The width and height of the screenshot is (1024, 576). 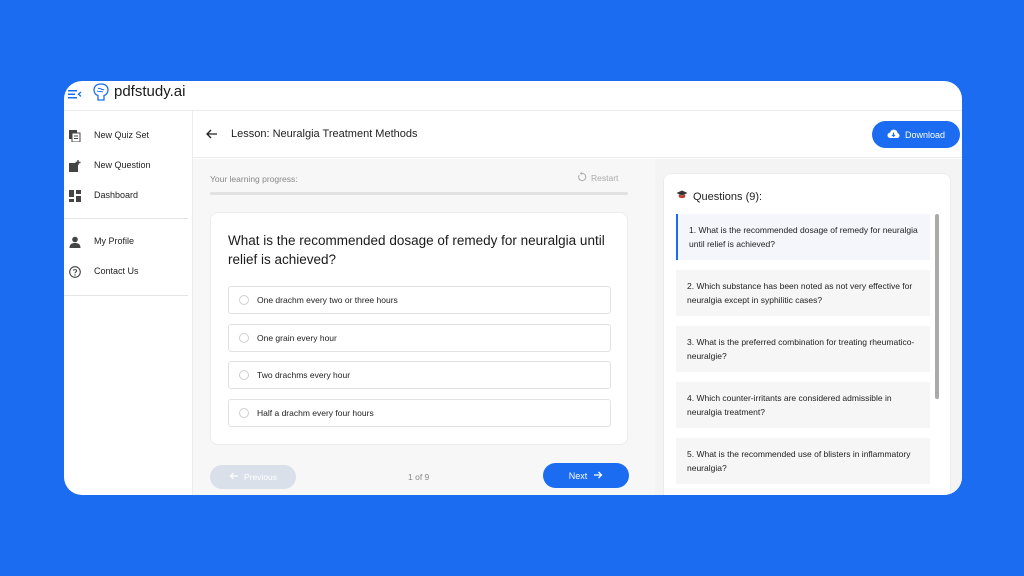 I want to click on answer-option-text: One drachm every two or three hours, so click(x=327, y=300).